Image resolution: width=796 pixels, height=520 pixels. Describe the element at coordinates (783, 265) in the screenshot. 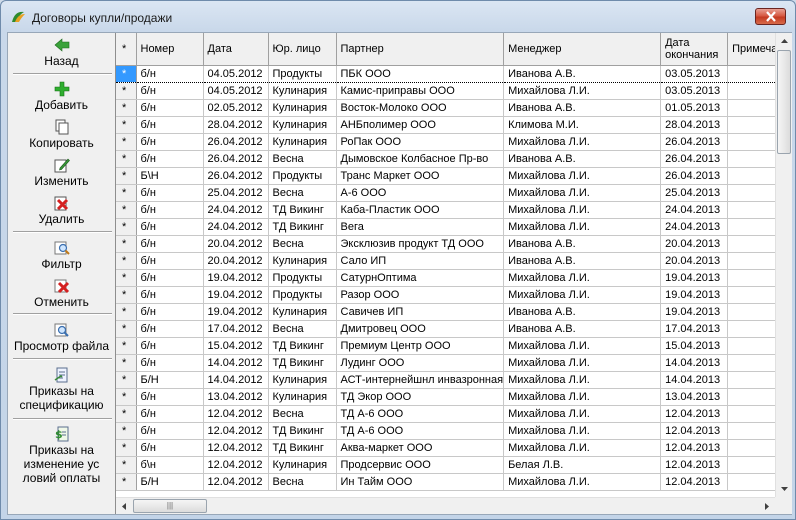

I see `vertical-scrollbar` at that location.